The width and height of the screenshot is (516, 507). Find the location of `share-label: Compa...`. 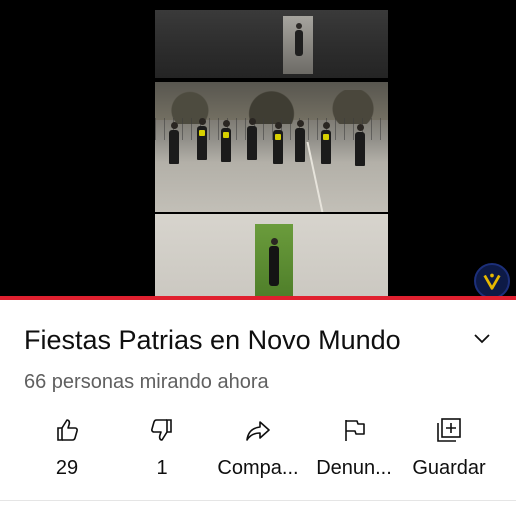

share-label: Compa... is located at coordinates (258, 468).